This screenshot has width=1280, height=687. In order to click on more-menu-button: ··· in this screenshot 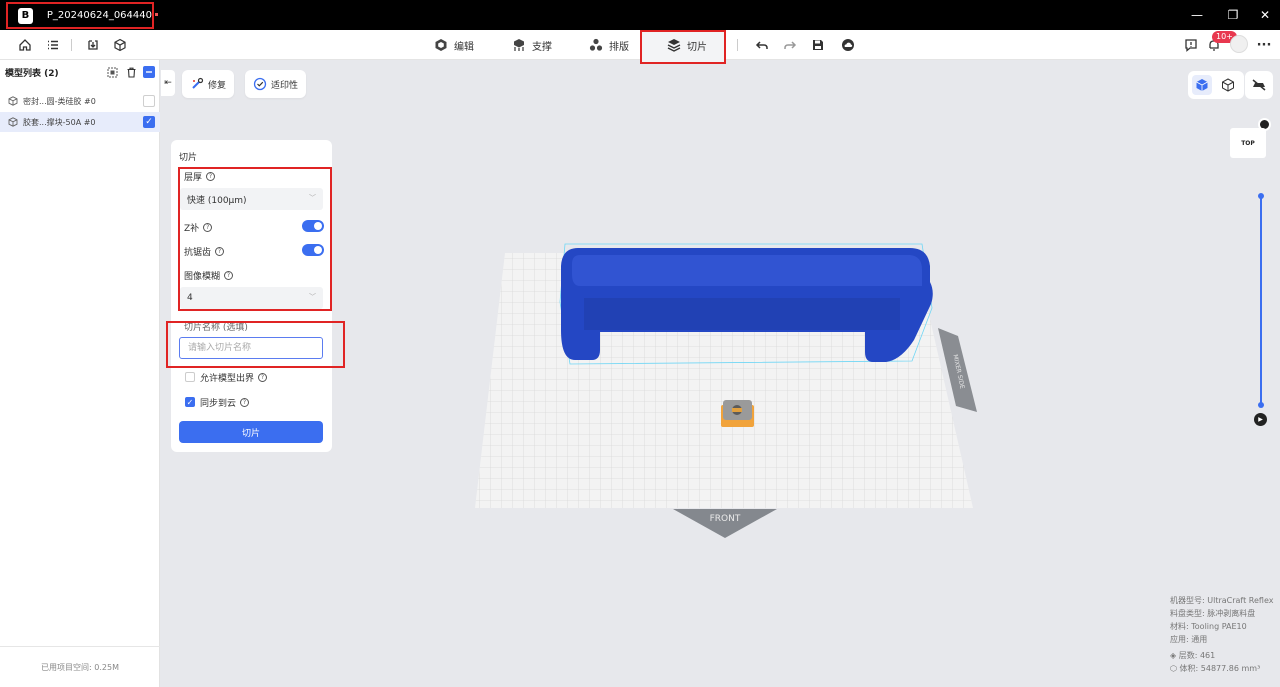, I will do `click(1264, 45)`.